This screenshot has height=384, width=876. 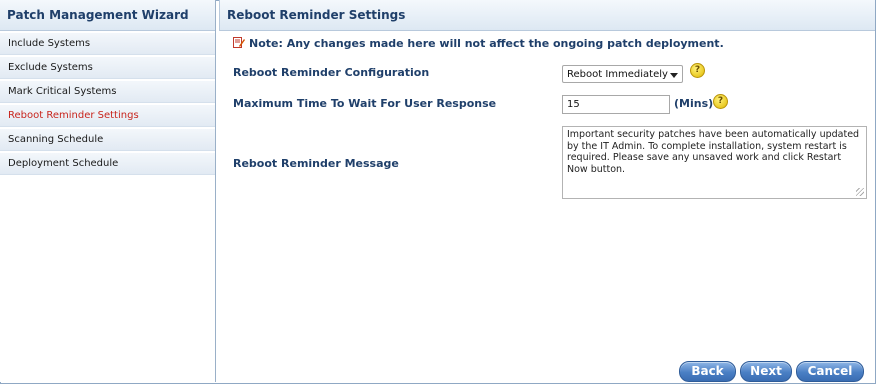 What do you see at coordinates (107, 92) in the screenshot?
I see `sidebar-item-mark-critical-systems: Mark Critical Systems` at bounding box center [107, 92].